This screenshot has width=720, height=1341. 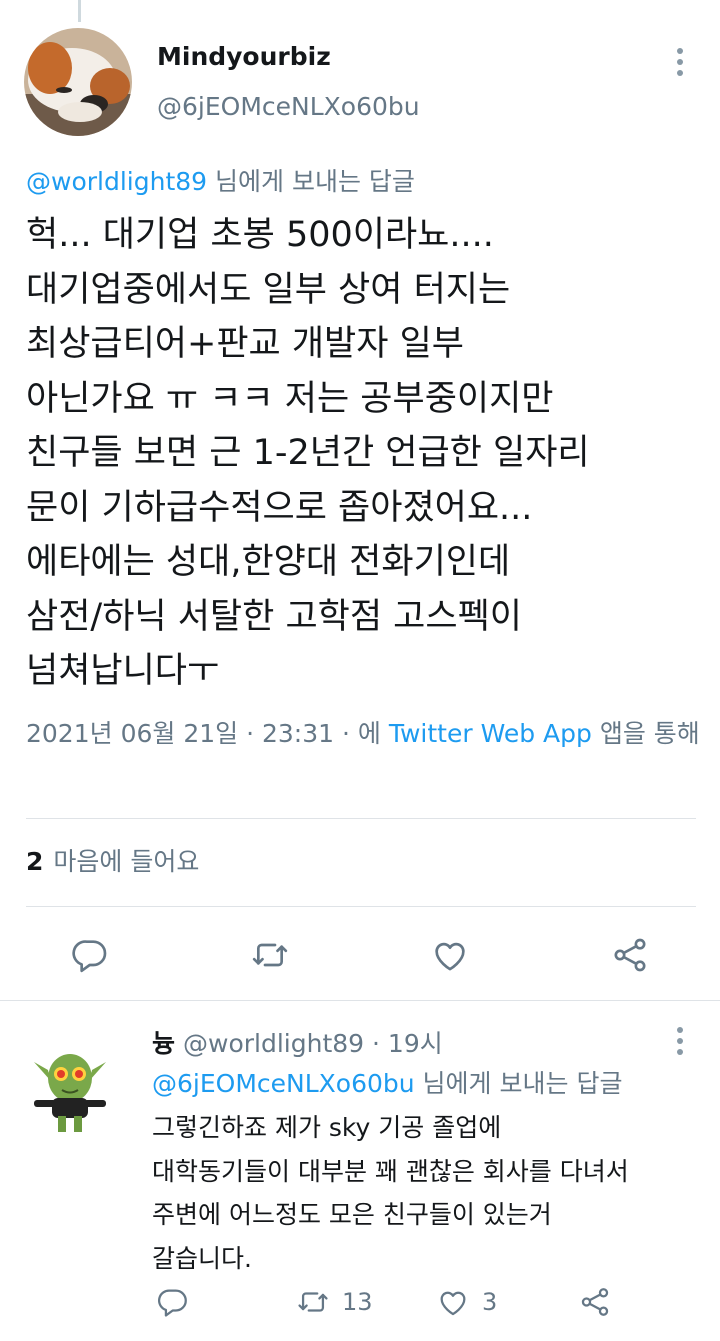 I want to click on reply-share-button, so click(x=595, y=1302).